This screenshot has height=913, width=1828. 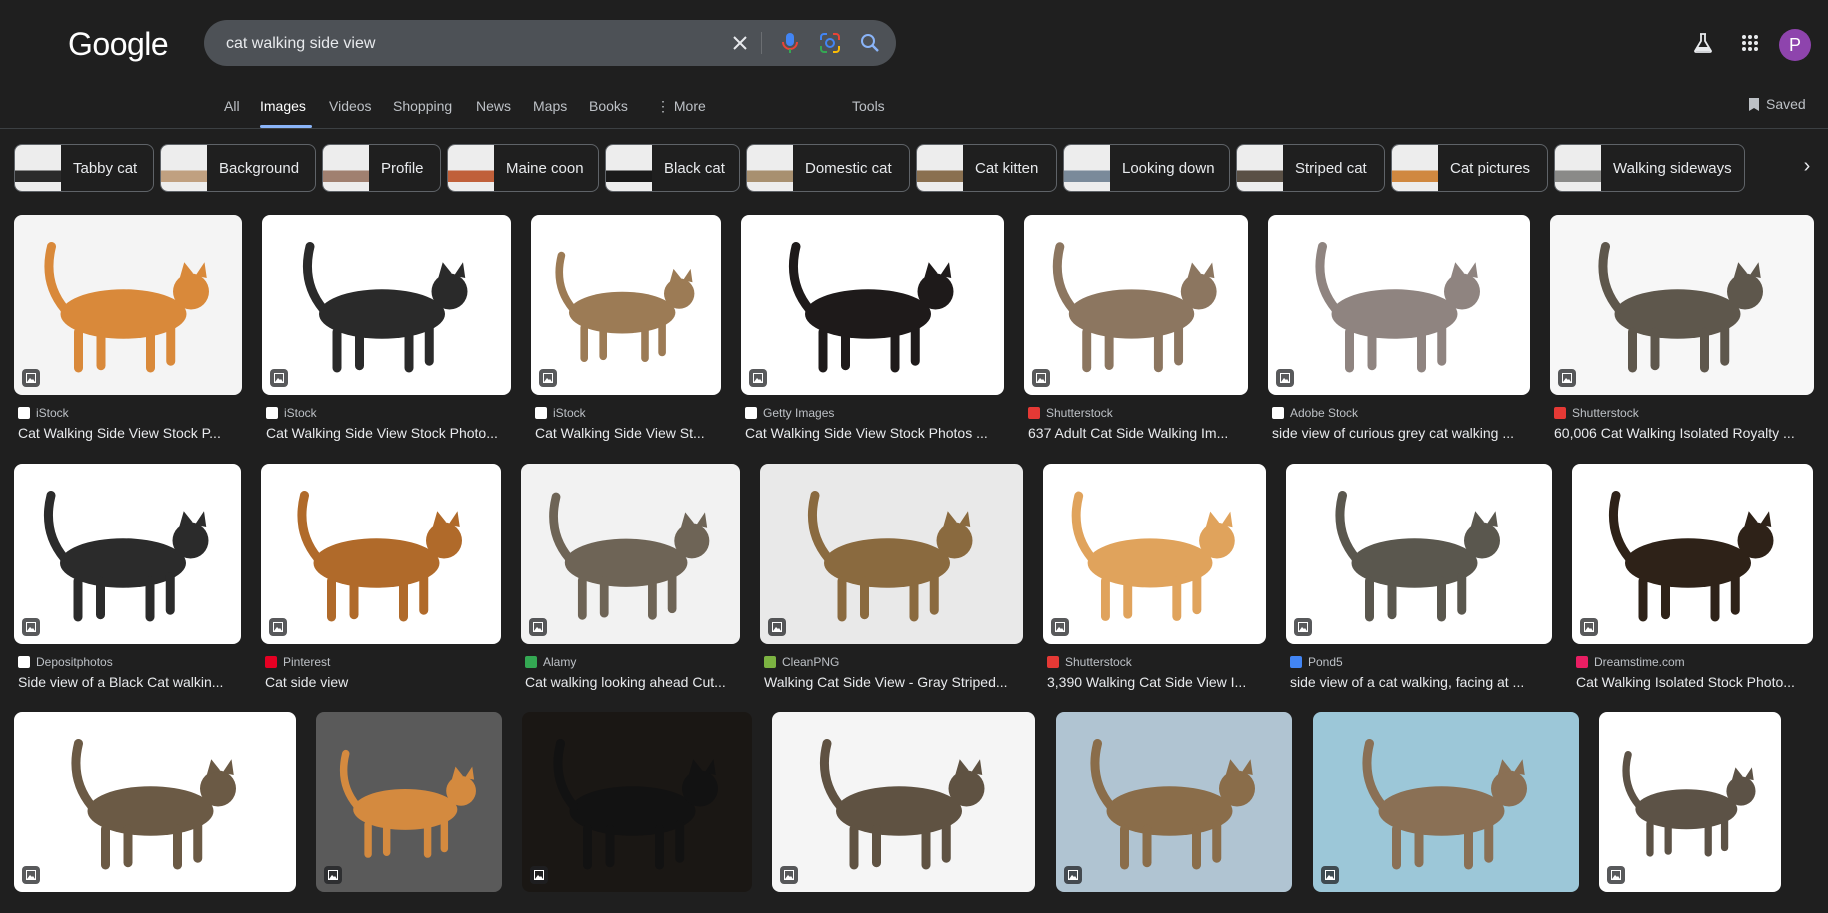 I want to click on source-name: Getty Images, so click(x=799, y=413).